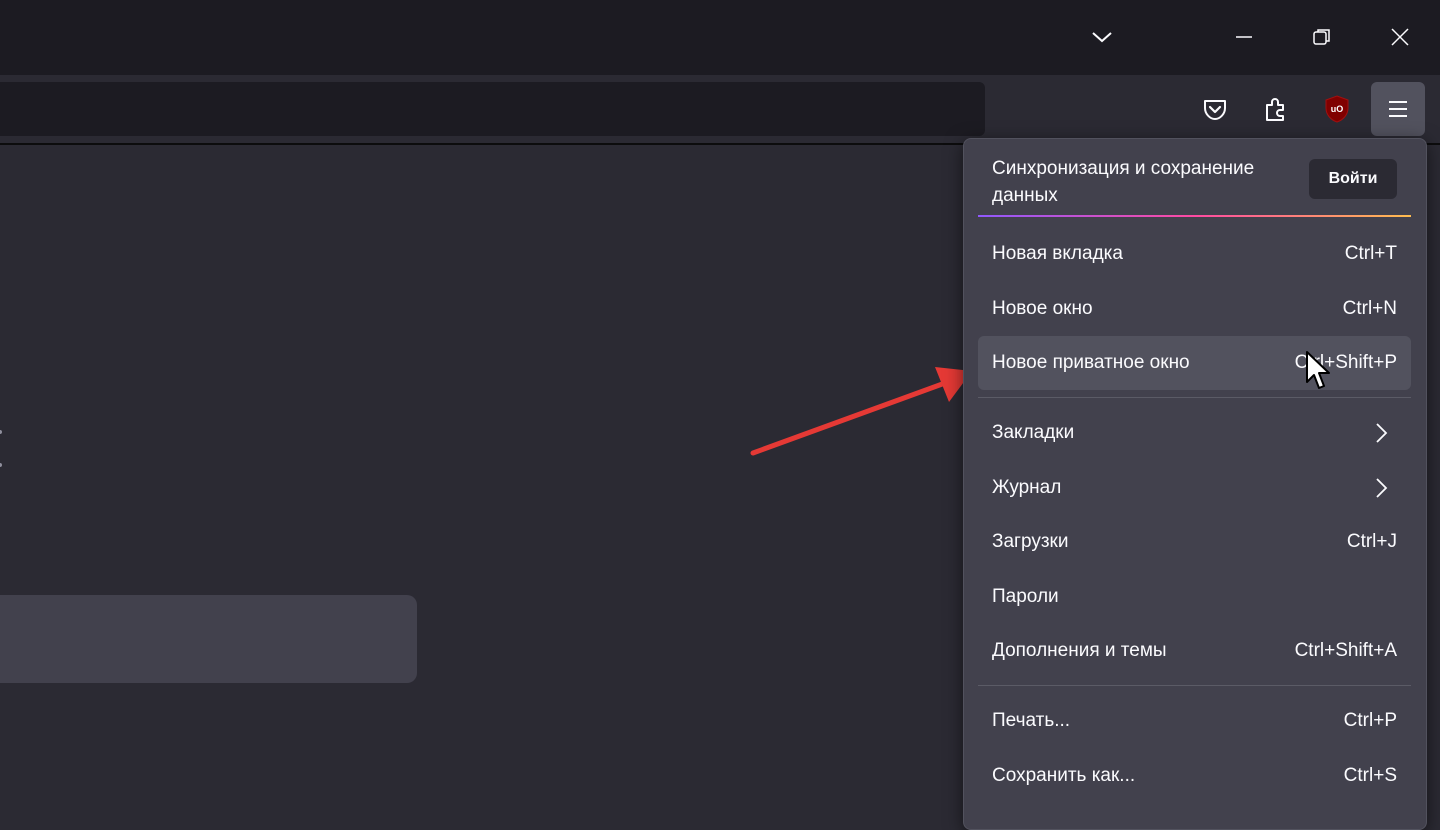  Describe the element at coordinates (1371, 541) in the screenshot. I see `menu-item-shortcut: Ctrl+J` at that location.